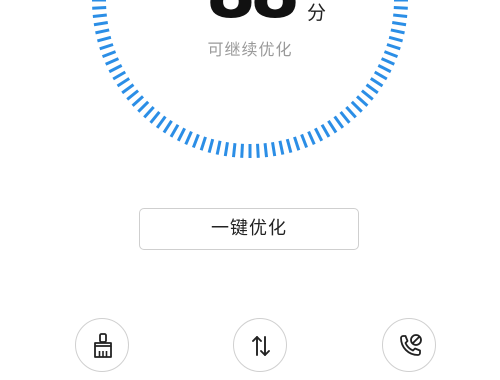 This screenshot has width=500, height=380. I want to click on score-value: 88, so click(250, 11).